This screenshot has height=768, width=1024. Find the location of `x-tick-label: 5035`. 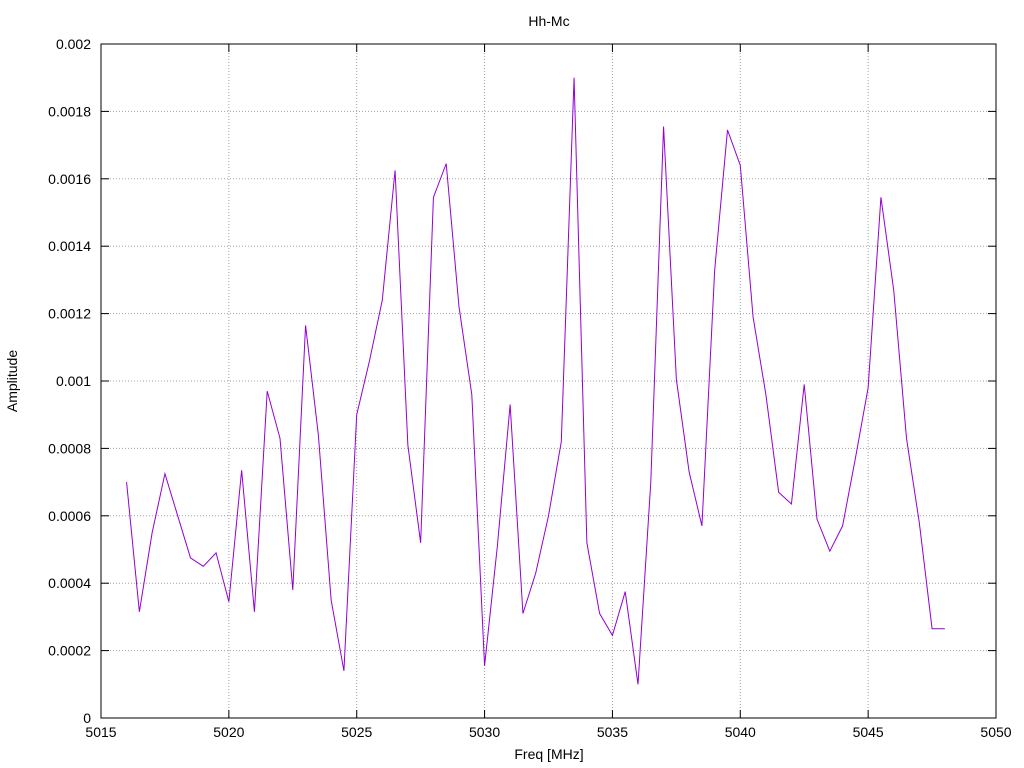

x-tick-label: 5035 is located at coordinates (612, 732).